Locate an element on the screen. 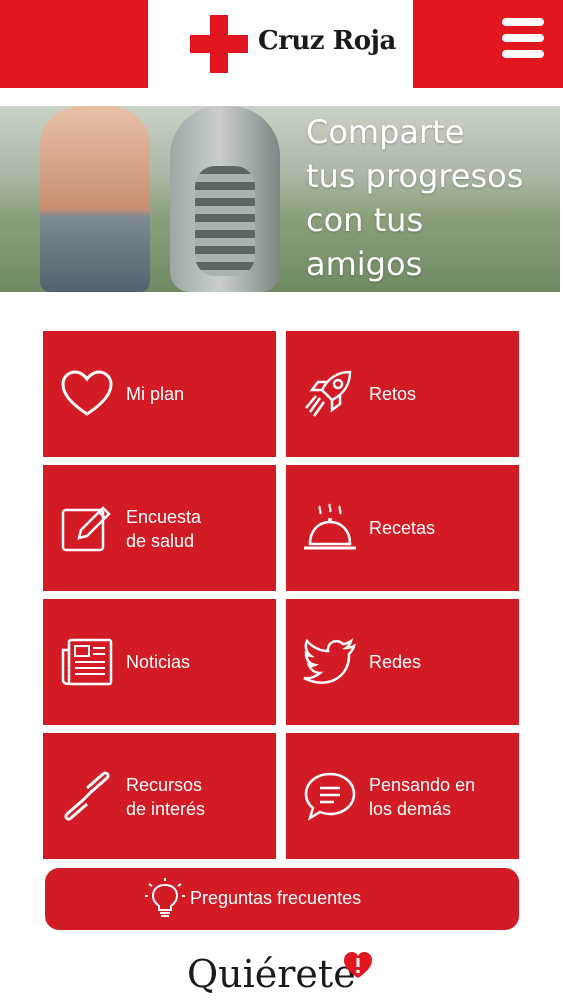  tile-label: Mi plan is located at coordinates (155, 394).